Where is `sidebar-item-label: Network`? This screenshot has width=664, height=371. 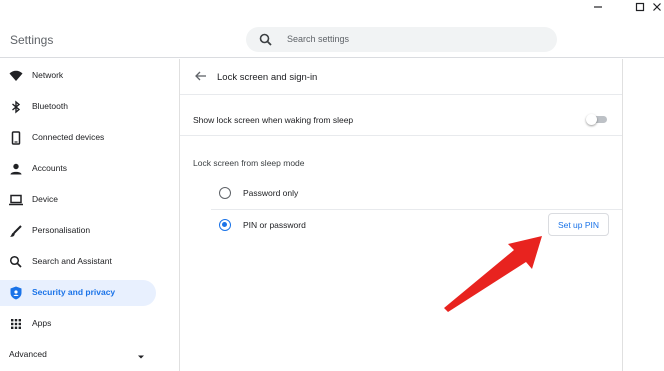
sidebar-item-label: Network is located at coordinates (48, 75).